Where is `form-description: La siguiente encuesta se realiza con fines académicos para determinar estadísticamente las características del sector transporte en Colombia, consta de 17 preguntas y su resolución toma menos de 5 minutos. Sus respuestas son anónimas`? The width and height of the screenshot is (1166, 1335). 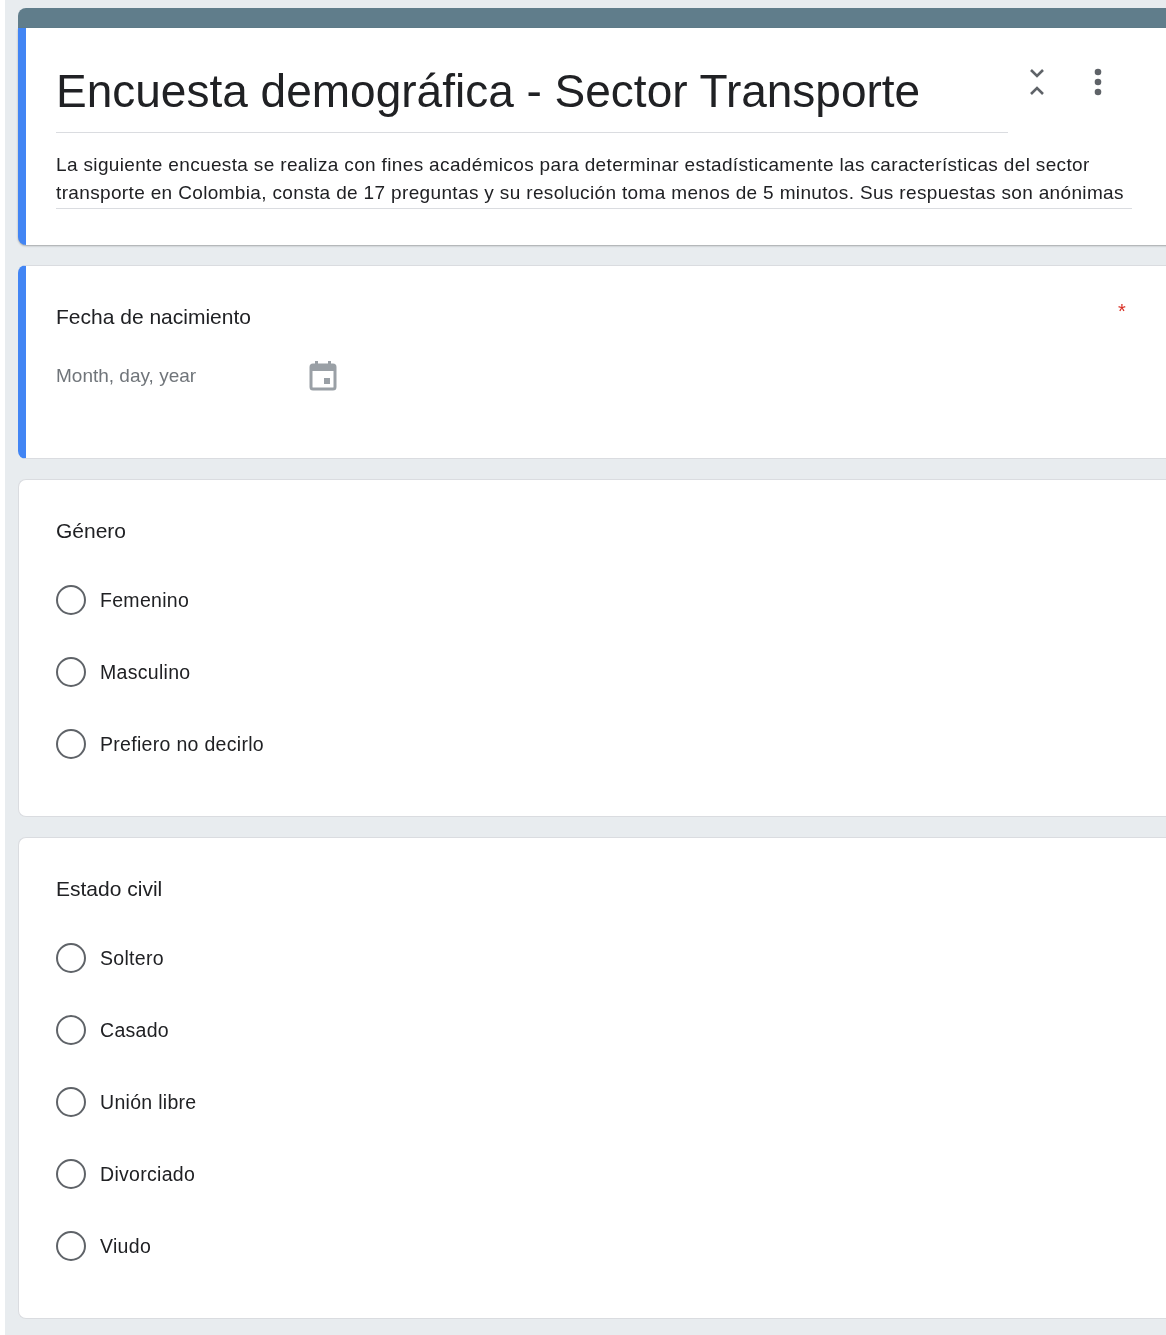 form-description: La siguiente encuesta se realiza con fines académicos para determinar estadísticamente las características del sector transporte en Colombia, consta de 17 preguntas y su resolución toma menos de 5 minutos. Sus respuestas son anónimas is located at coordinates (594, 180).